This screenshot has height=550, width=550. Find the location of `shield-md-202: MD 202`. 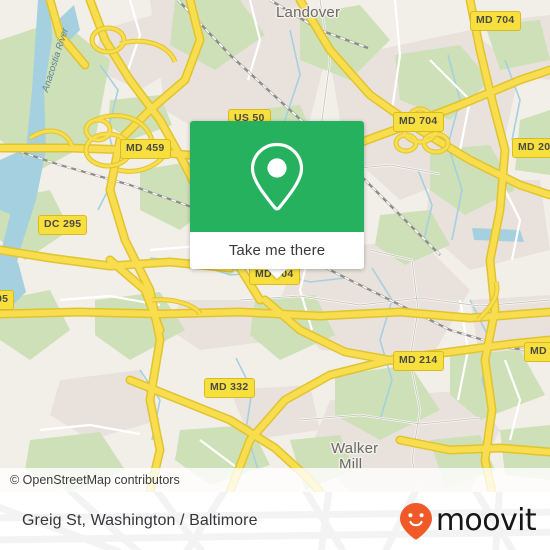

shield-md-202: MD 202 is located at coordinates (531, 148).